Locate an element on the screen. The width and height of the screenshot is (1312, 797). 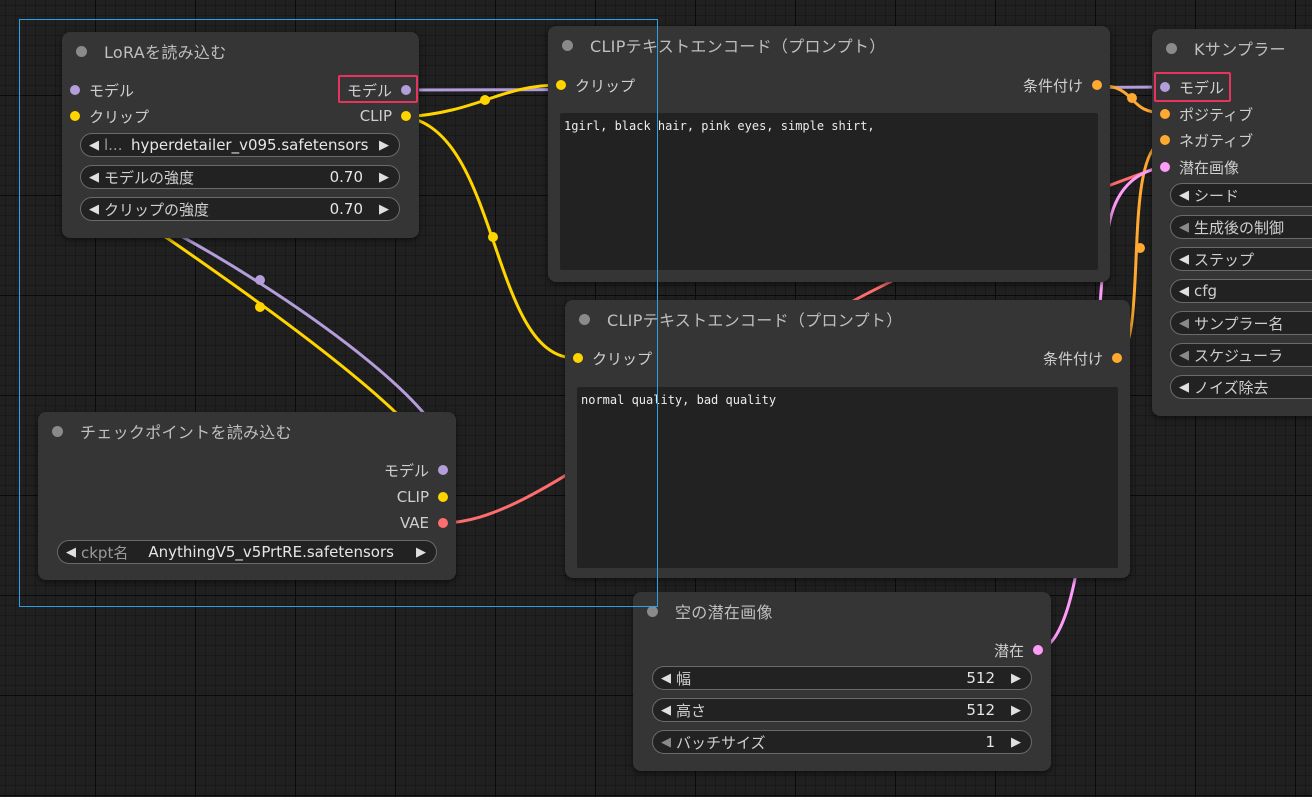
sampler-name-widget: ◀ サンプラー名 is located at coordinates (1241, 323).